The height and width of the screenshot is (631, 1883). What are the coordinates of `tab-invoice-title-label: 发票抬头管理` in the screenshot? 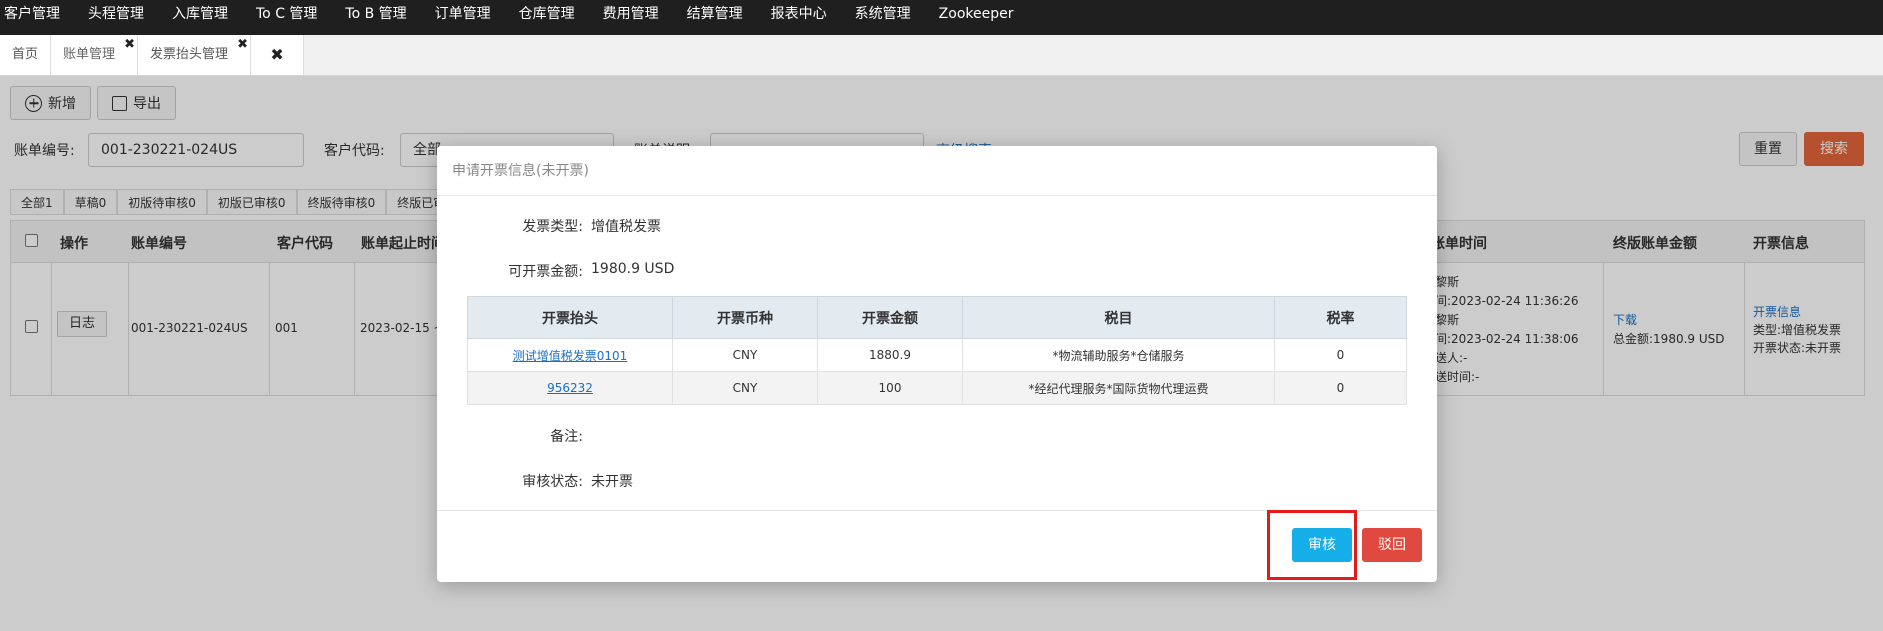 It's located at (189, 54).